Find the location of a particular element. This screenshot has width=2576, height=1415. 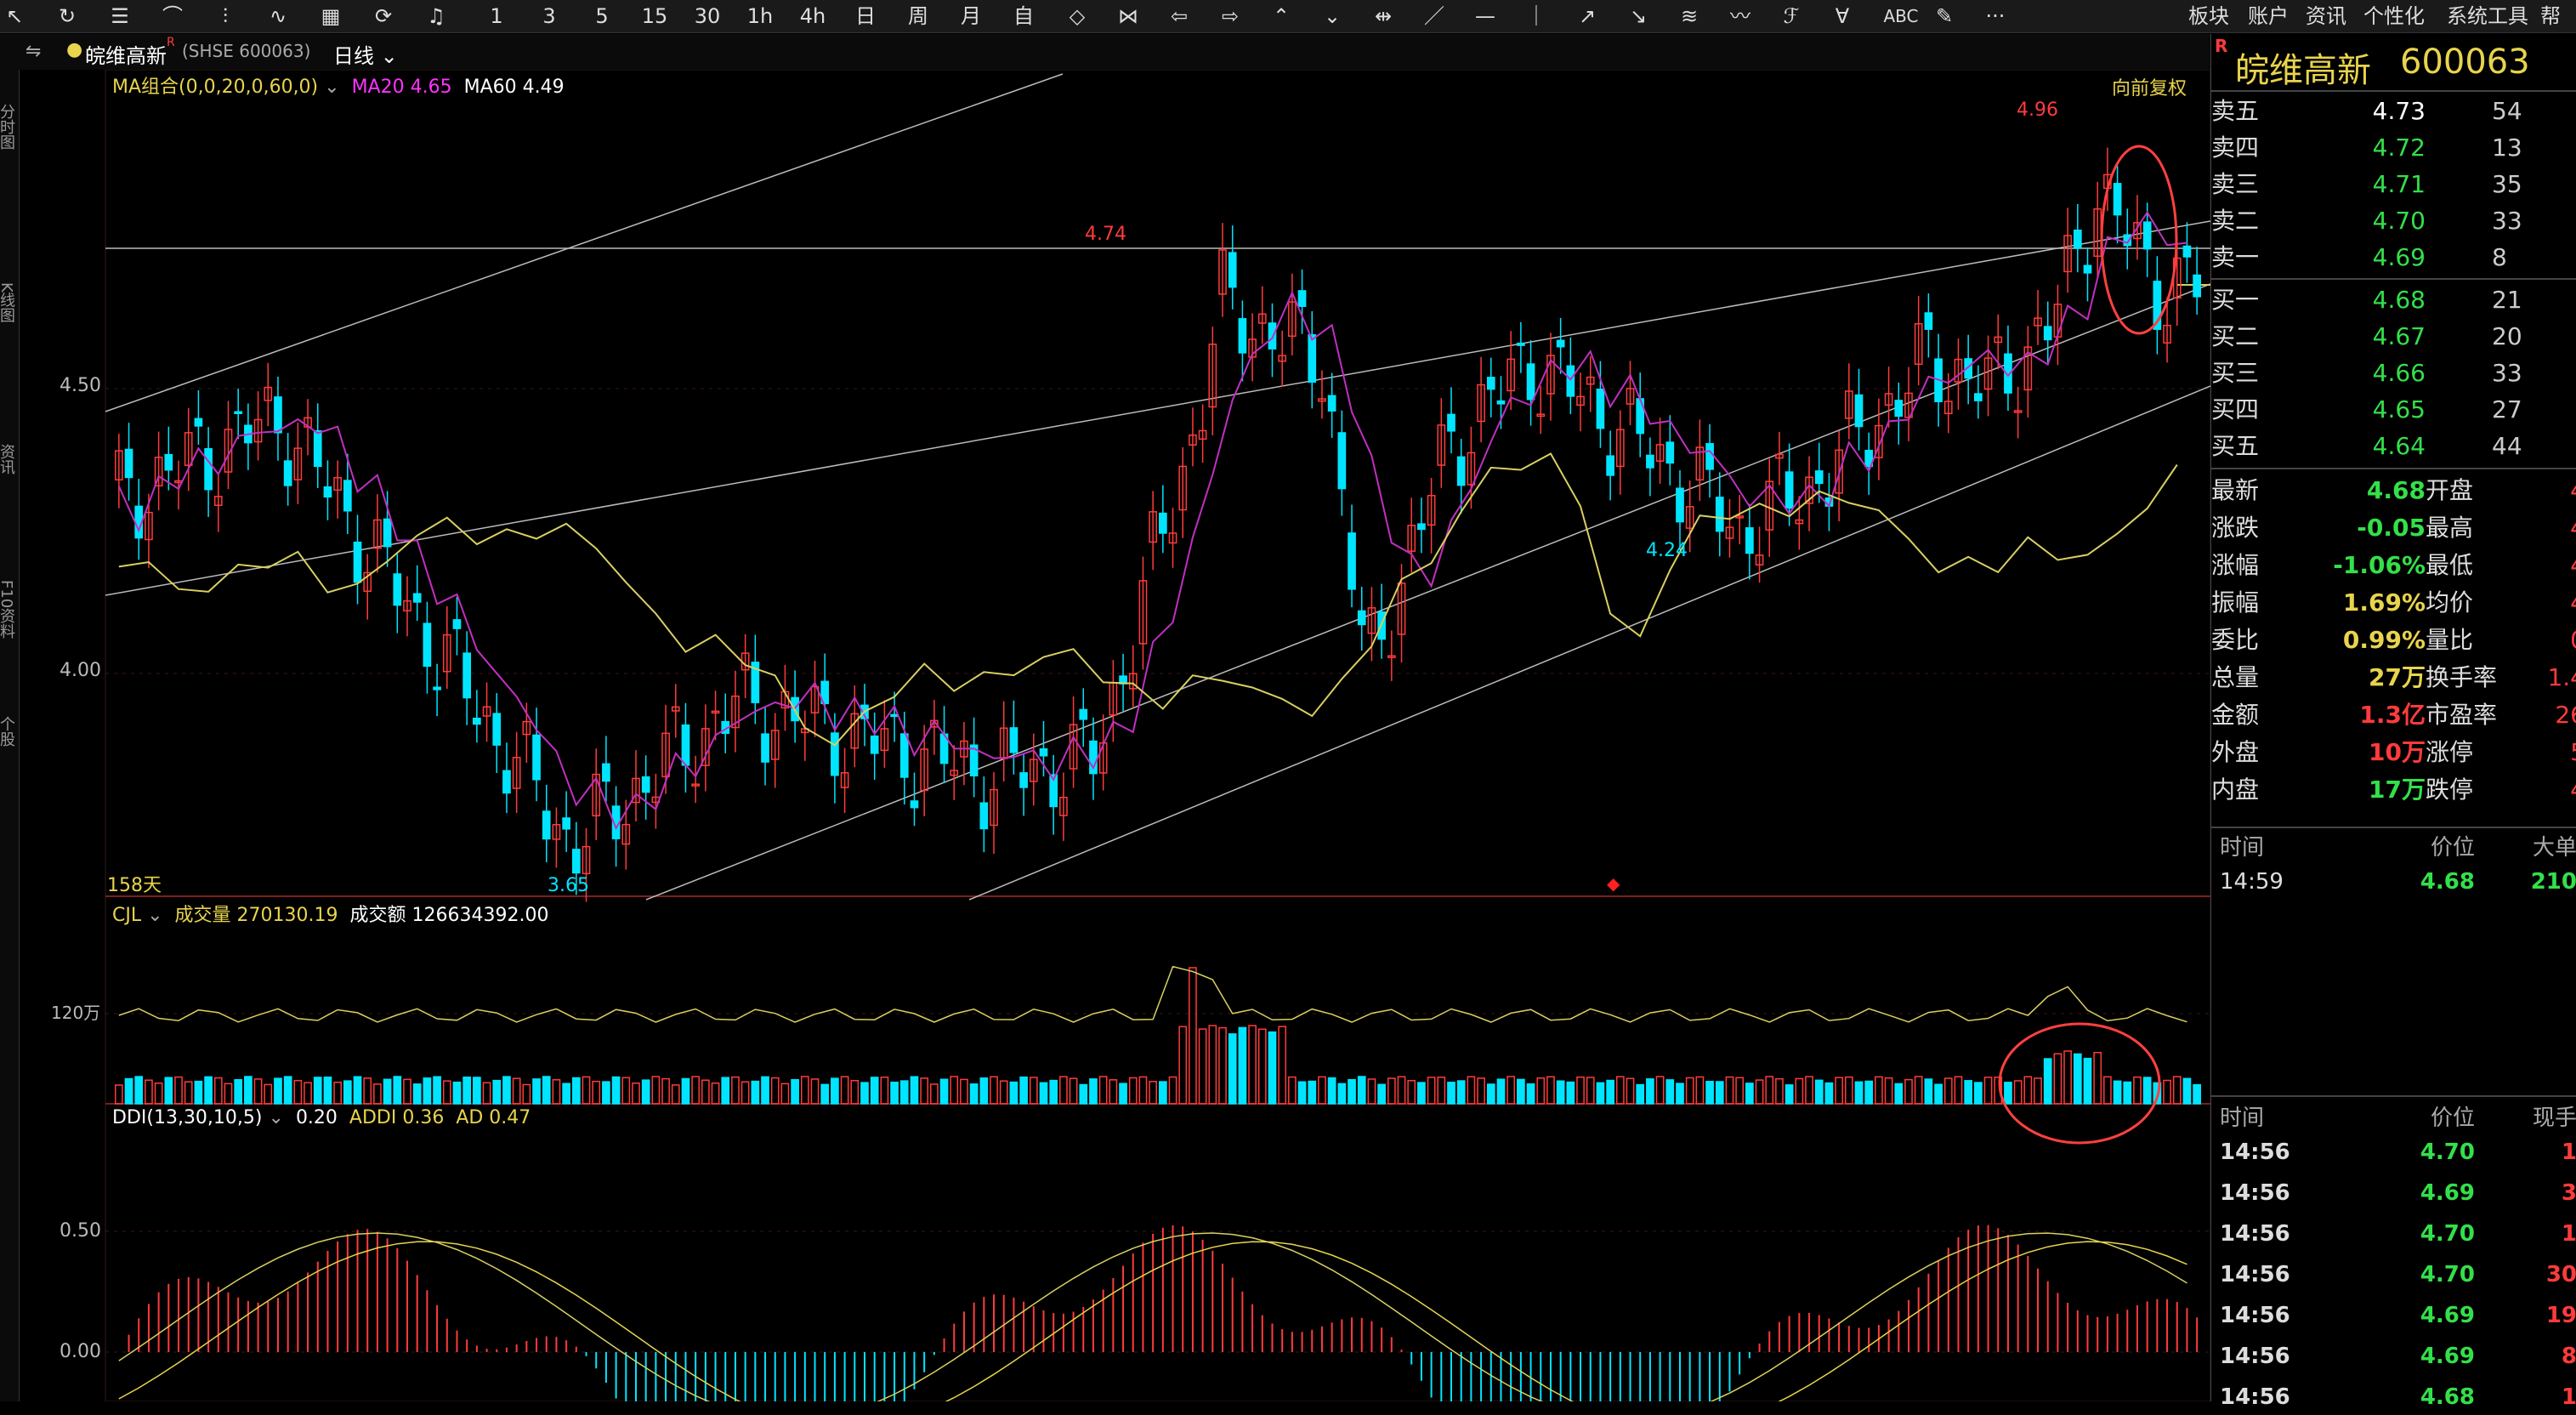

bid-row: 买二 4.67 20 is located at coordinates (2393, 337).